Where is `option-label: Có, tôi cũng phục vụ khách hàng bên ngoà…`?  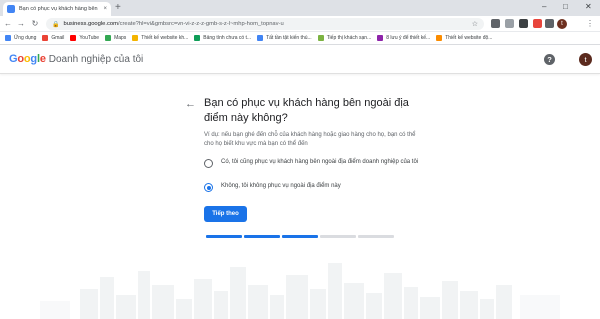 option-label: Có, tôi cũng phục vụ khách hàng bên ngoà… is located at coordinates (320, 162).